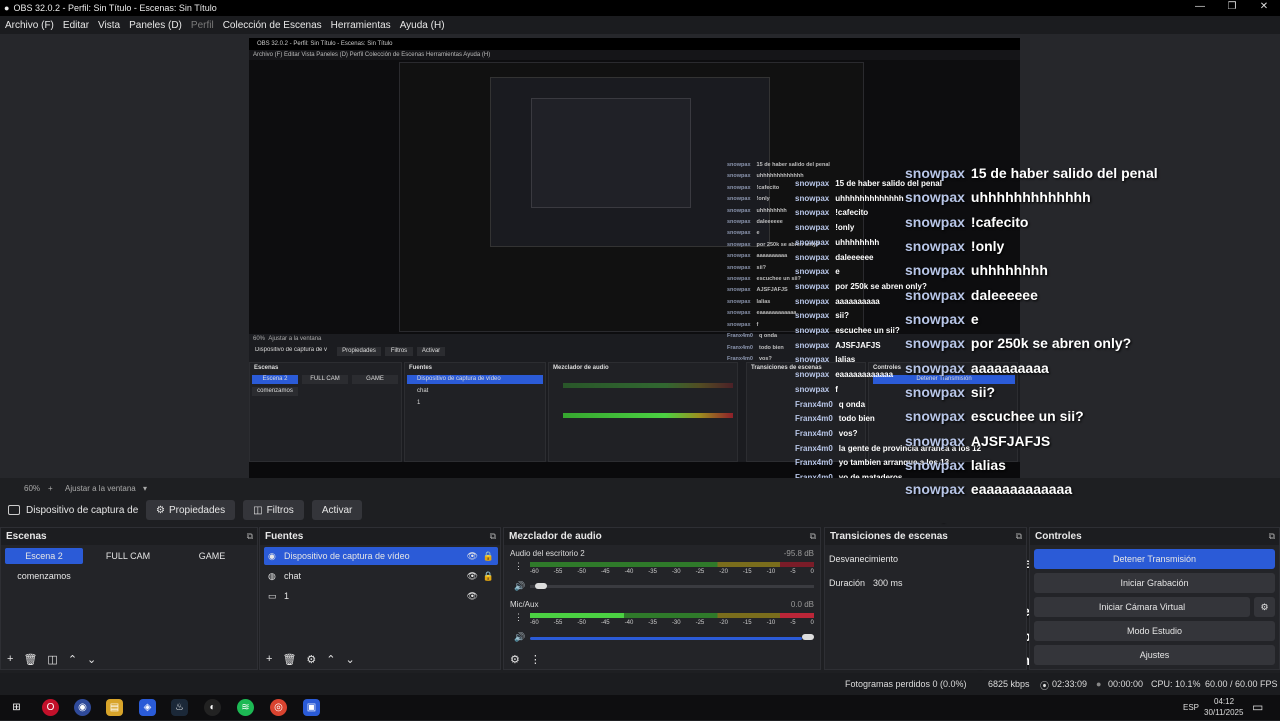 Image resolution: width=1280 pixels, height=721 pixels. I want to click on notification-icon: ▭, so click(1257, 707).